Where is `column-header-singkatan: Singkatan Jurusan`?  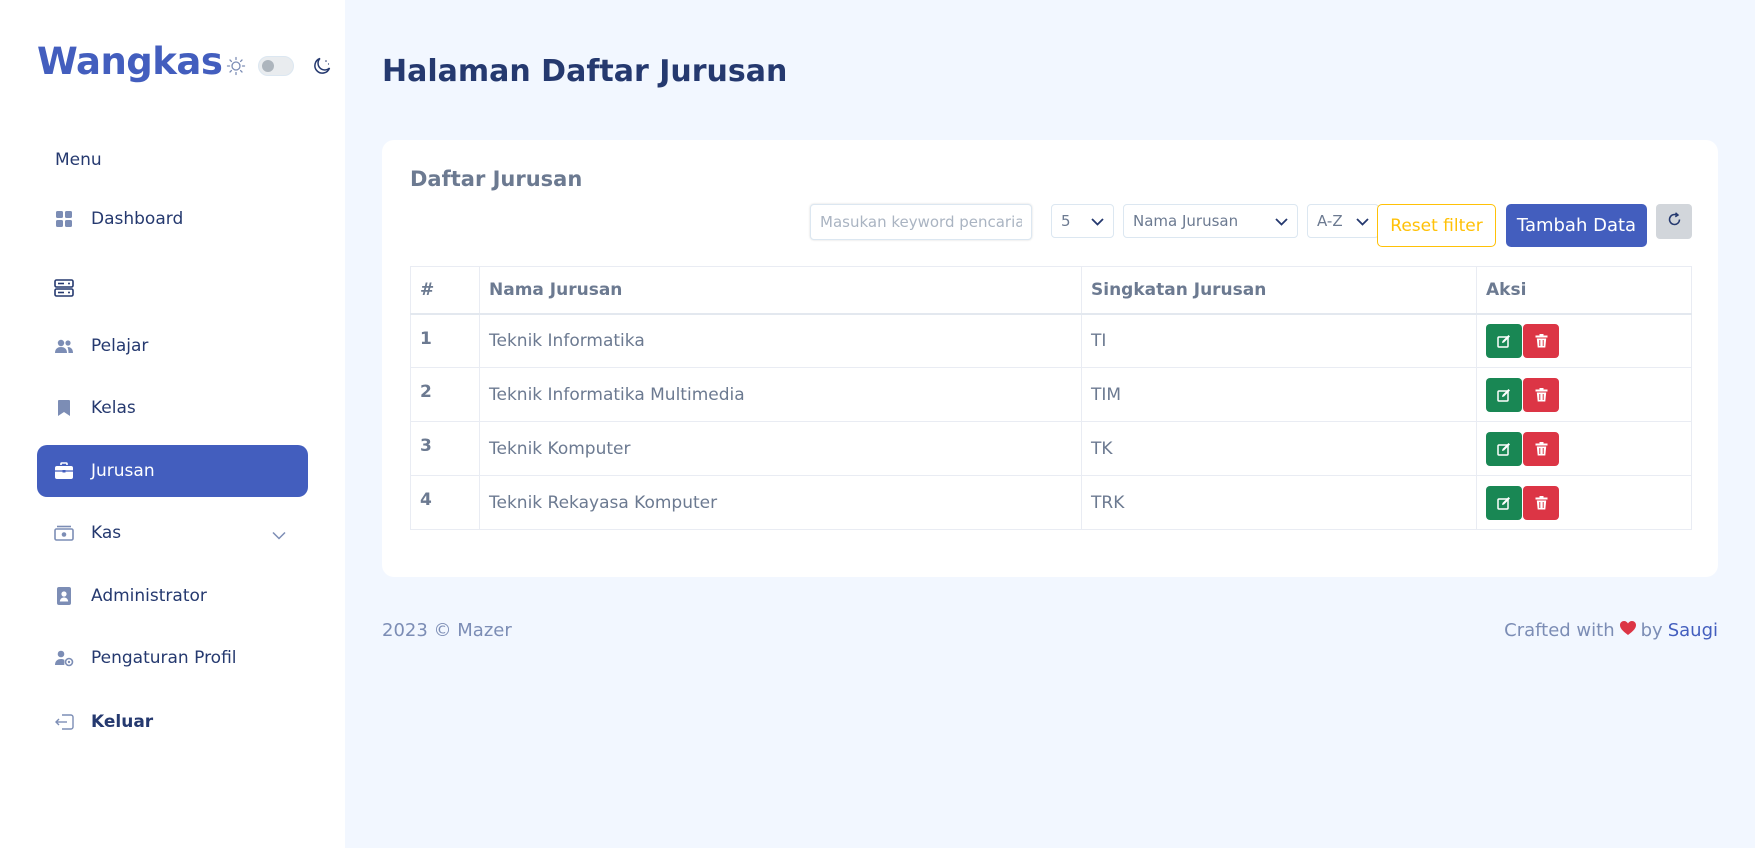 column-header-singkatan: Singkatan Jurusan is located at coordinates (1279, 290).